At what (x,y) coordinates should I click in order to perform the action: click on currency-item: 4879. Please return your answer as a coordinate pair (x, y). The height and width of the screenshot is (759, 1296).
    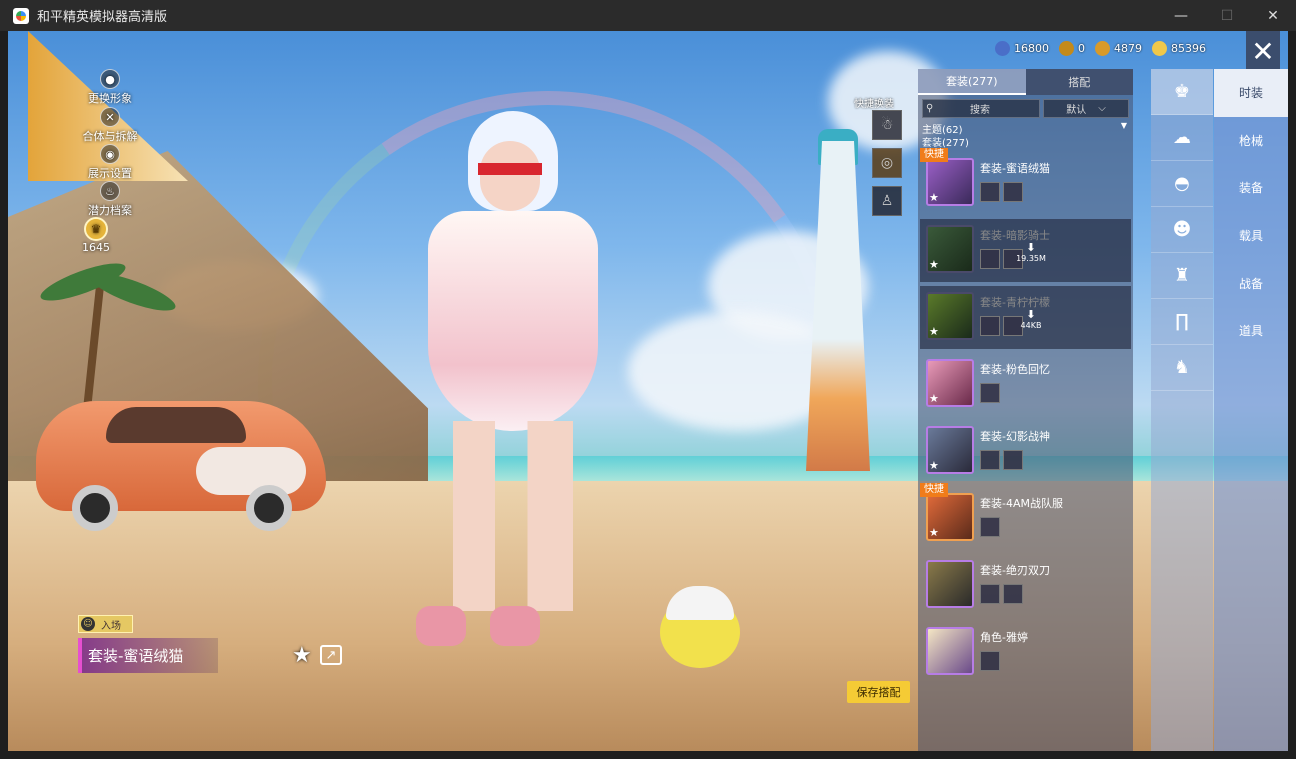
    Looking at the image, I should click on (1118, 48).